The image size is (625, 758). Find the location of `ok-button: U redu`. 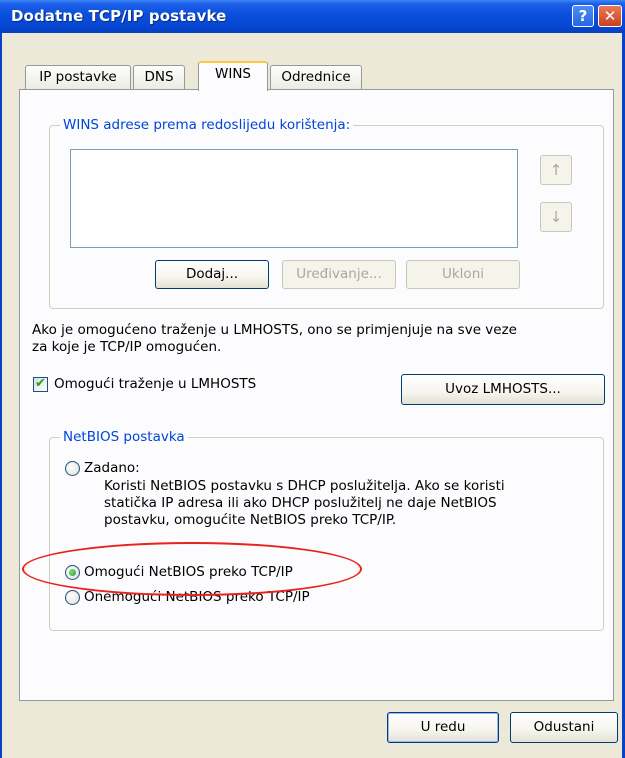

ok-button: U redu is located at coordinates (443, 727).